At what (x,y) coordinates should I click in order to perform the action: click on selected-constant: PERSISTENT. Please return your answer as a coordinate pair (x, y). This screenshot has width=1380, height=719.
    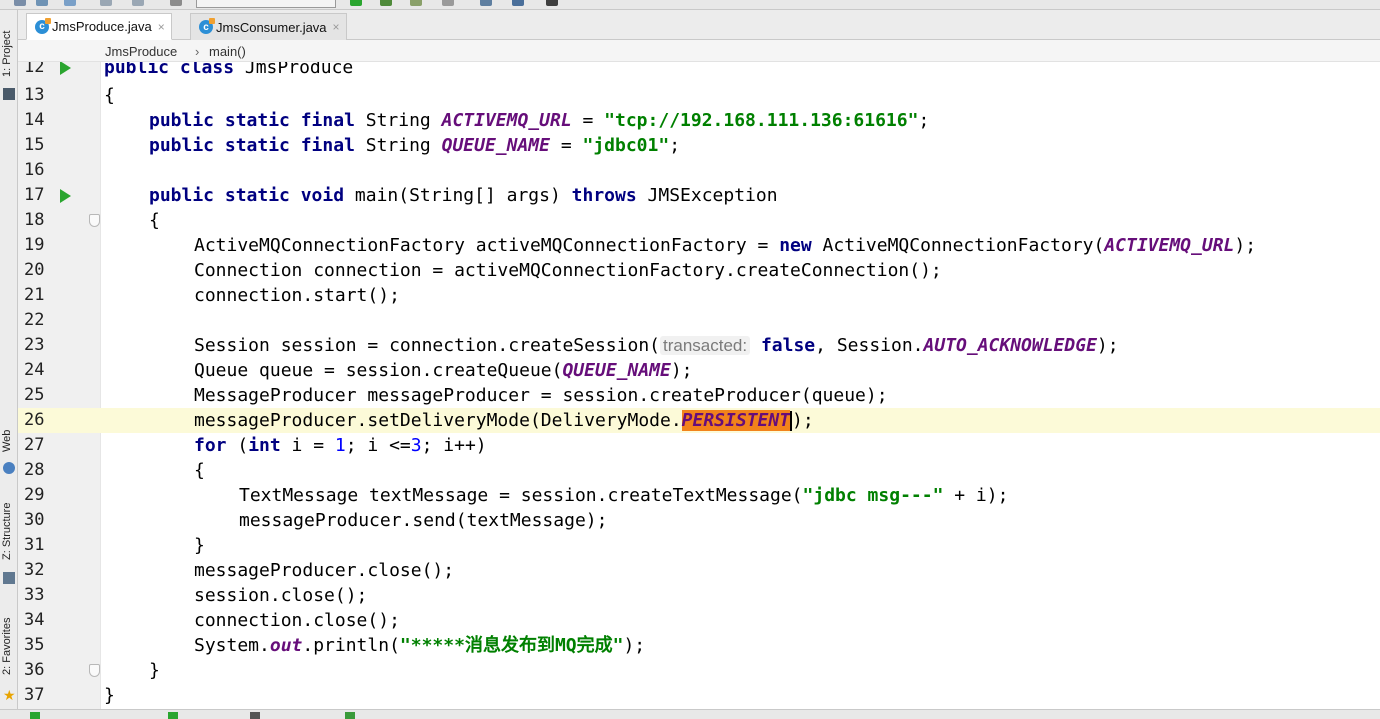
    Looking at the image, I should click on (736, 420).